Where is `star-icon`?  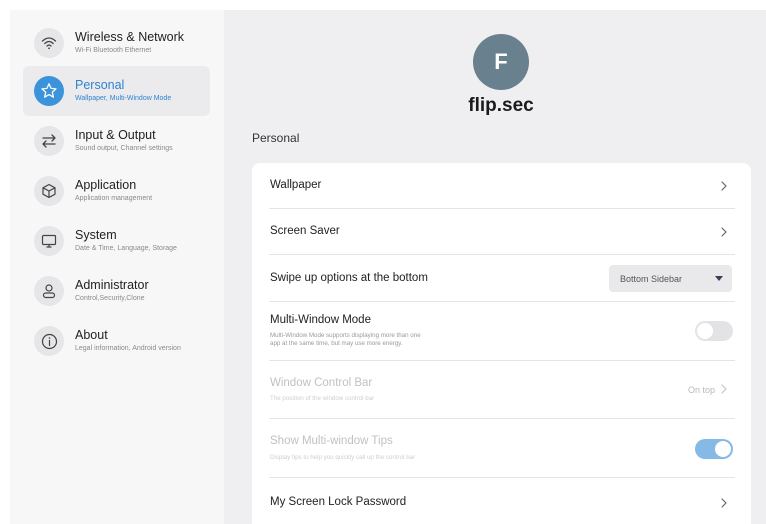
star-icon is located at coordinates (49, 91).